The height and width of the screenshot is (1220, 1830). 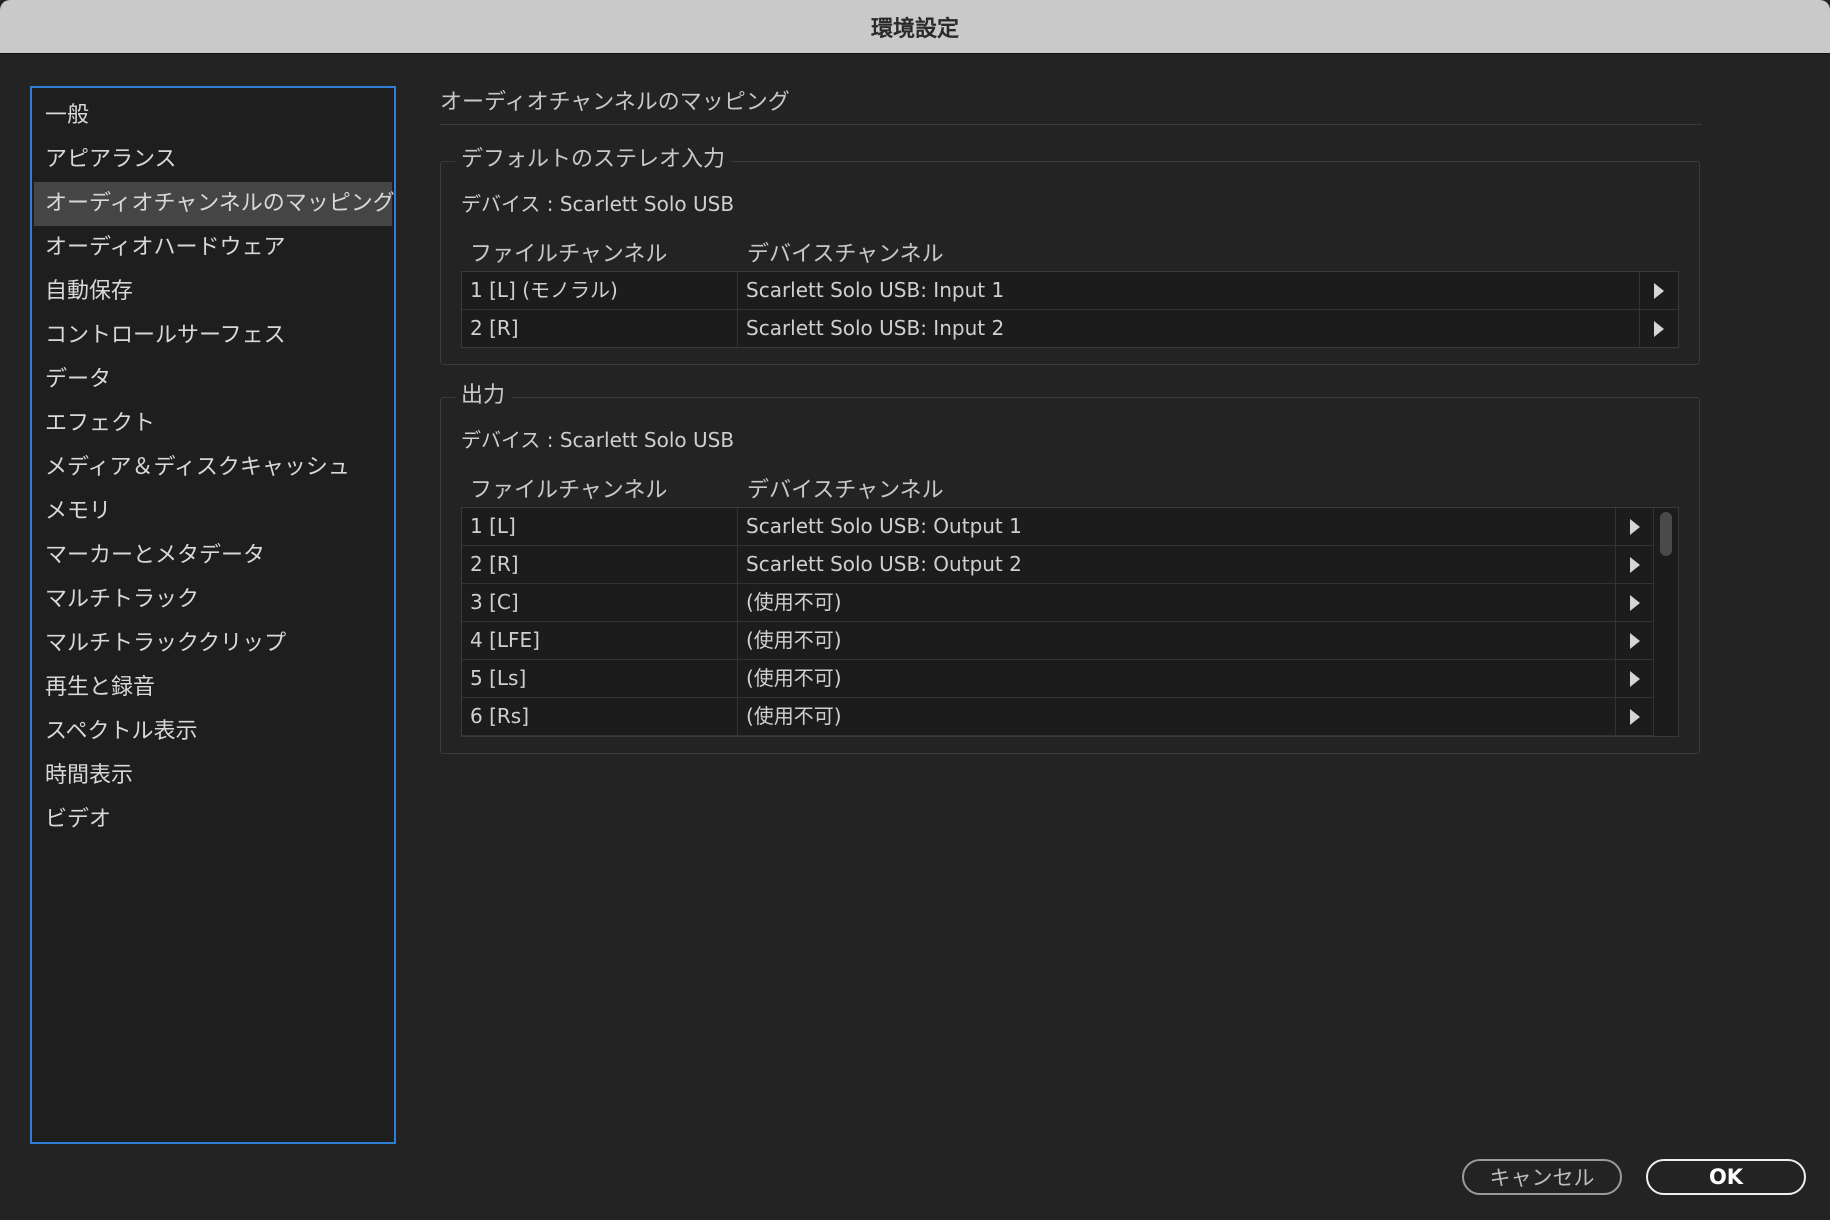 What do you see at coordinates (1542, 1177) in the screenshot?
I see `cancel-button: キャンセル` at bounding box center [1542, 1177].